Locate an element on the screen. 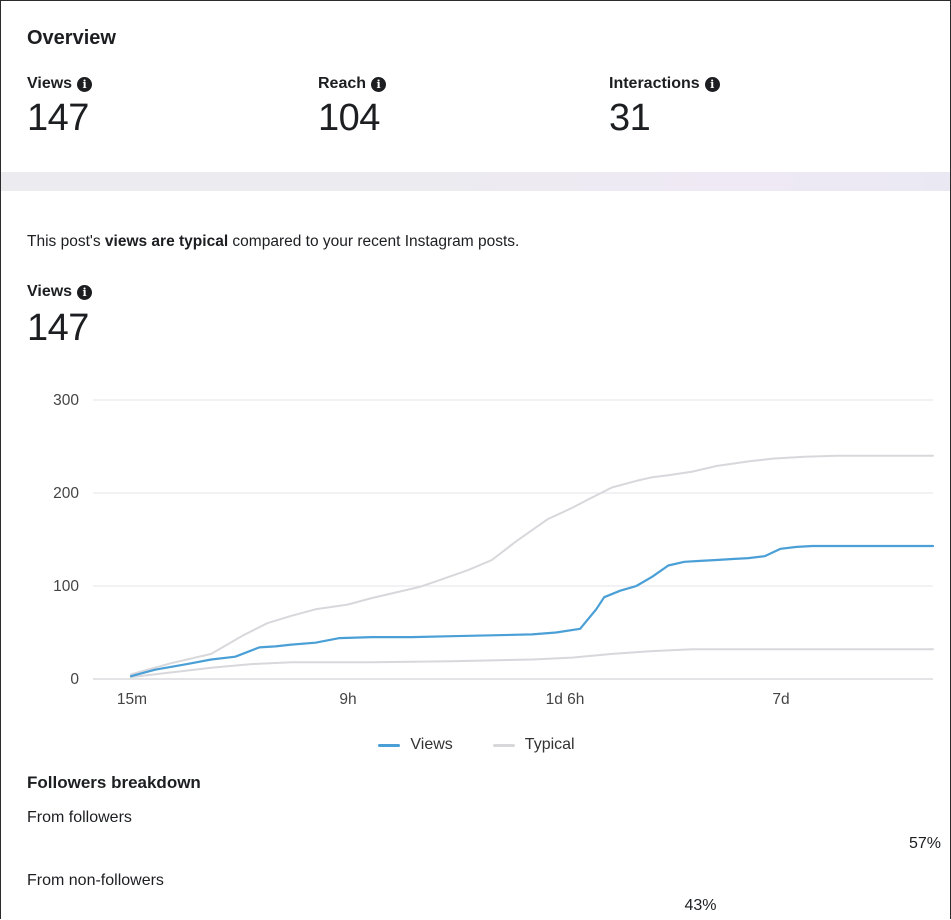 The height and width of the screenshot is (920, 951). series-line-views is located at coordinates (532, 611).